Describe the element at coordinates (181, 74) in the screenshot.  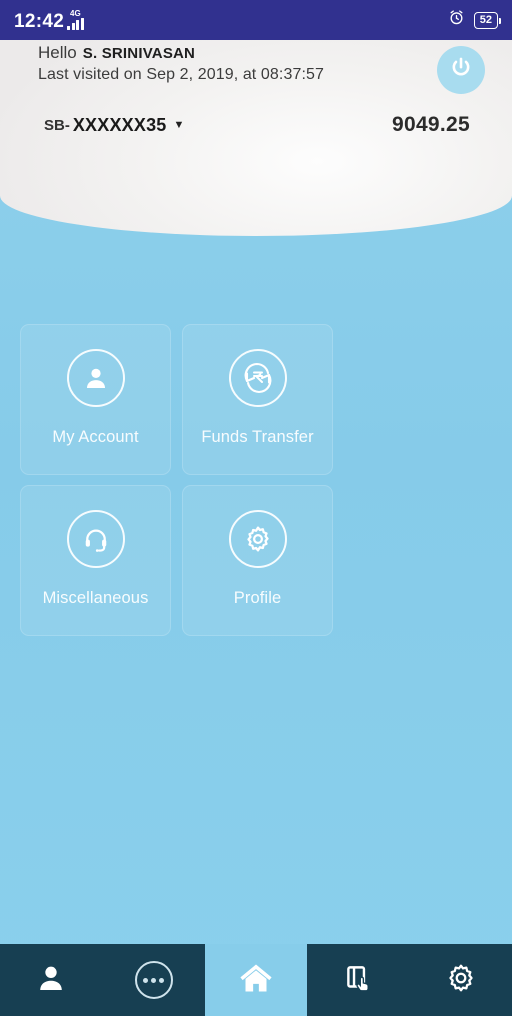
I see `last-visited-text: Last visited on Sep 2, 2019, at 08:37:57` at that location.